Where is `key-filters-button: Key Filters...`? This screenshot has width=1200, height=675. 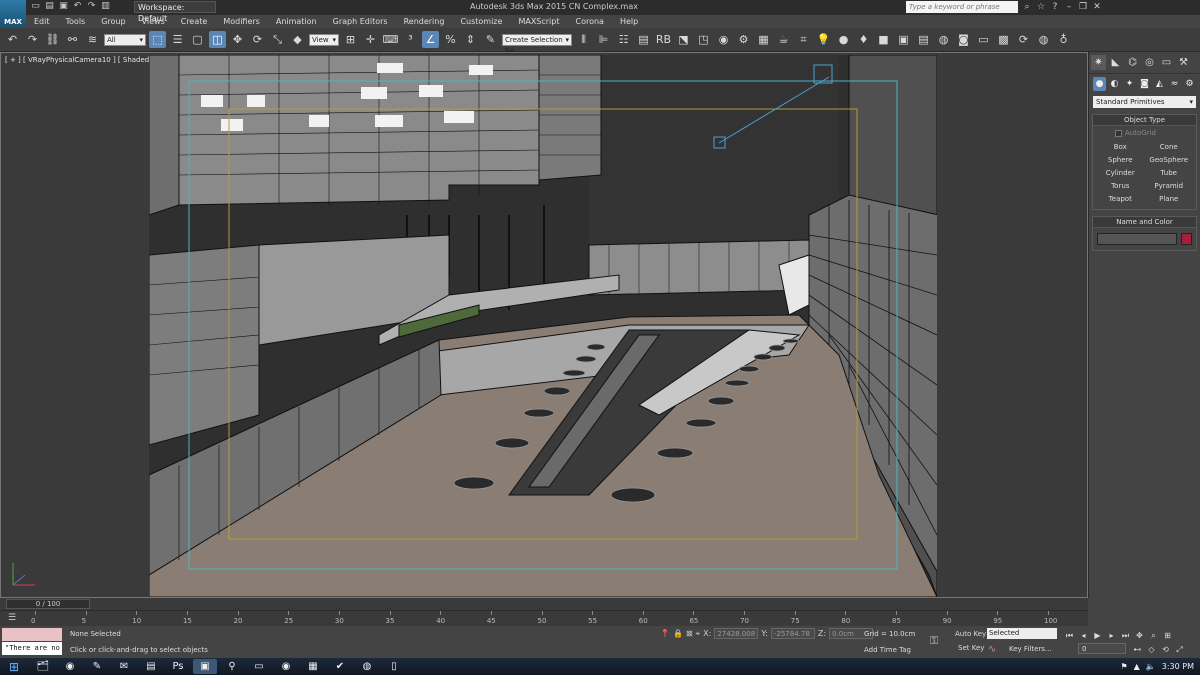
key-filters-button: Key Filters... is located at coordinates (1031, 649).